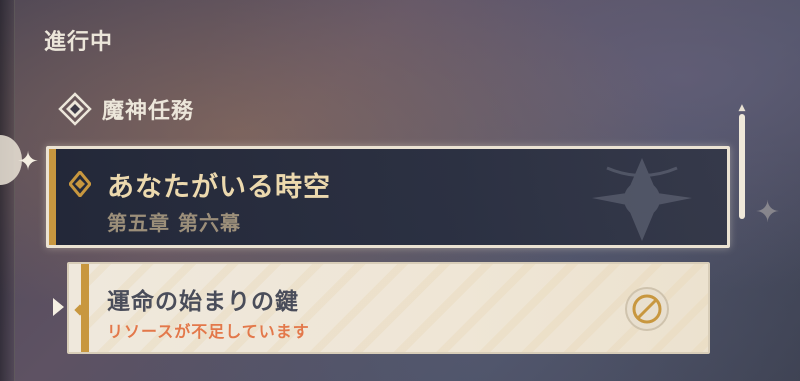  I want to click on section-title: 進行中, so click(79, 42).